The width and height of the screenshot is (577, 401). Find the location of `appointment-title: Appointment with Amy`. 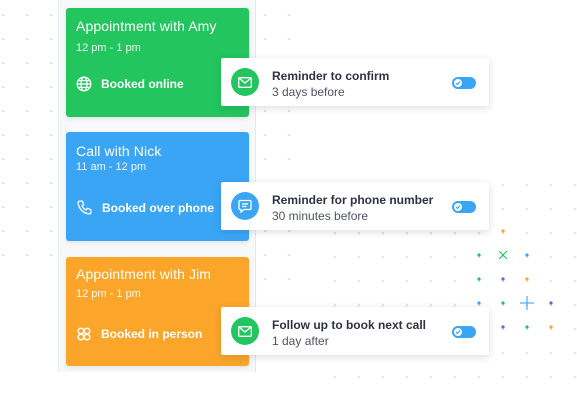

appointment-title: Appointment with Amy is located at coordinates (146, 26).